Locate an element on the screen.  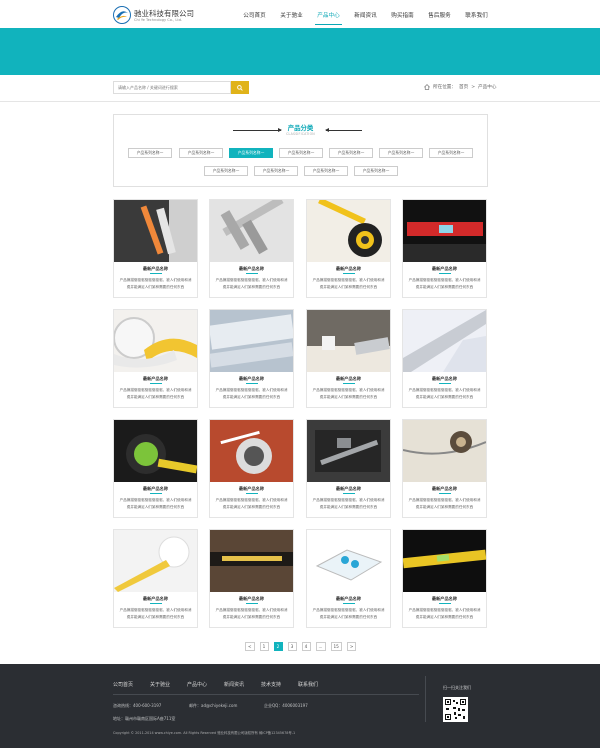
product-image-steel-ruler-paper is located at coordinates (444, 341).